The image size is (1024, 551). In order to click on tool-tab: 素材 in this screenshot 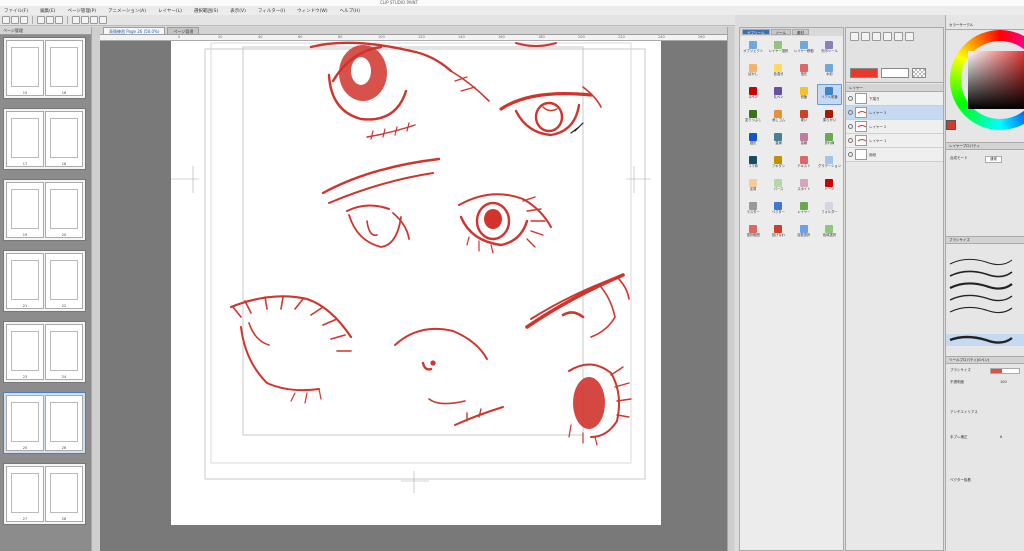, I will do `click(800, 32)`.